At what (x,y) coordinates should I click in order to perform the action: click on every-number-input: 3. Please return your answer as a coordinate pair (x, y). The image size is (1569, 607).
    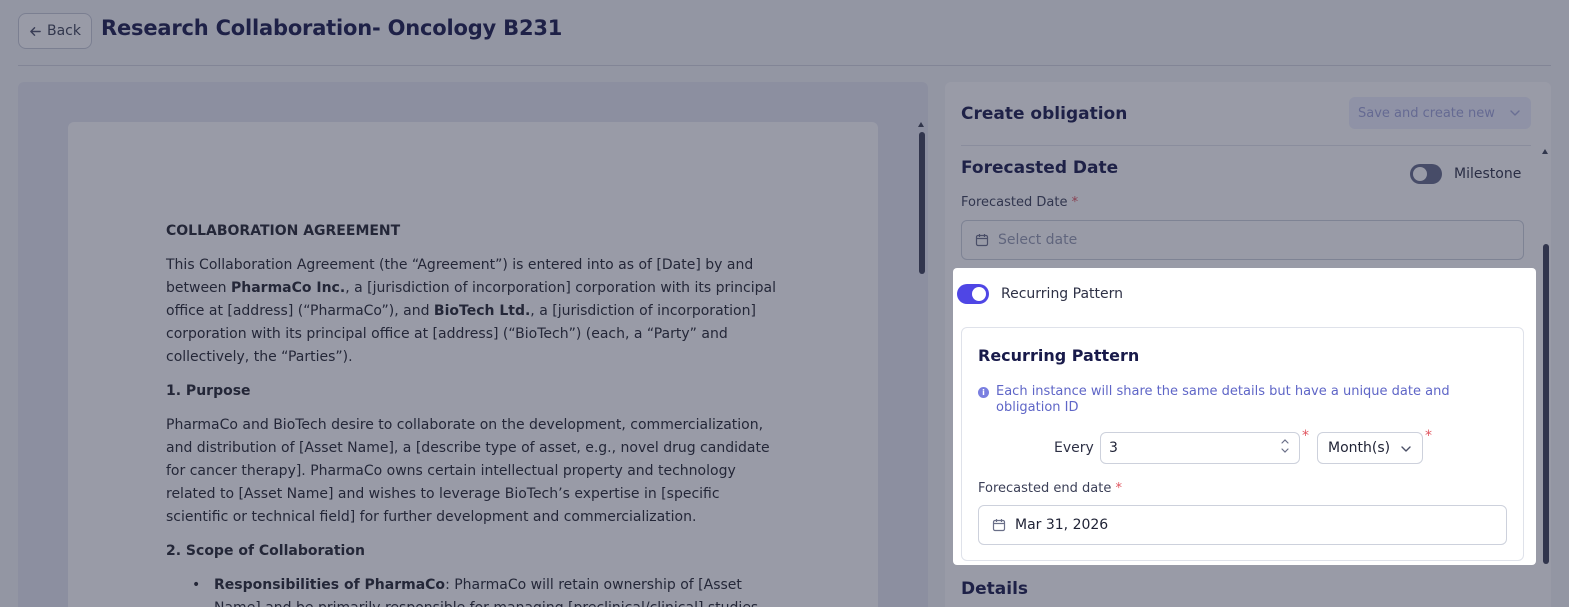
    Looking at the image, I should click on (1200, 448).